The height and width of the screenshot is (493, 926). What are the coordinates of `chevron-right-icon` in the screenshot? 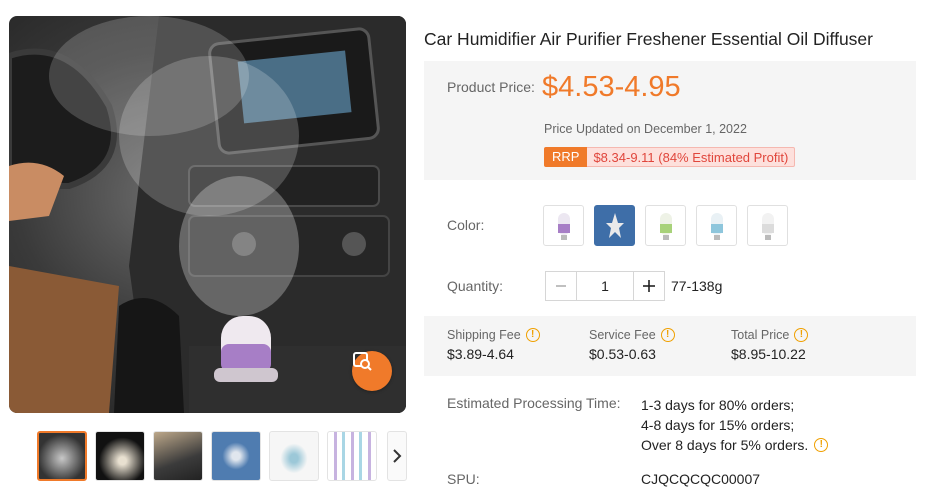 It's located at (397, 456).